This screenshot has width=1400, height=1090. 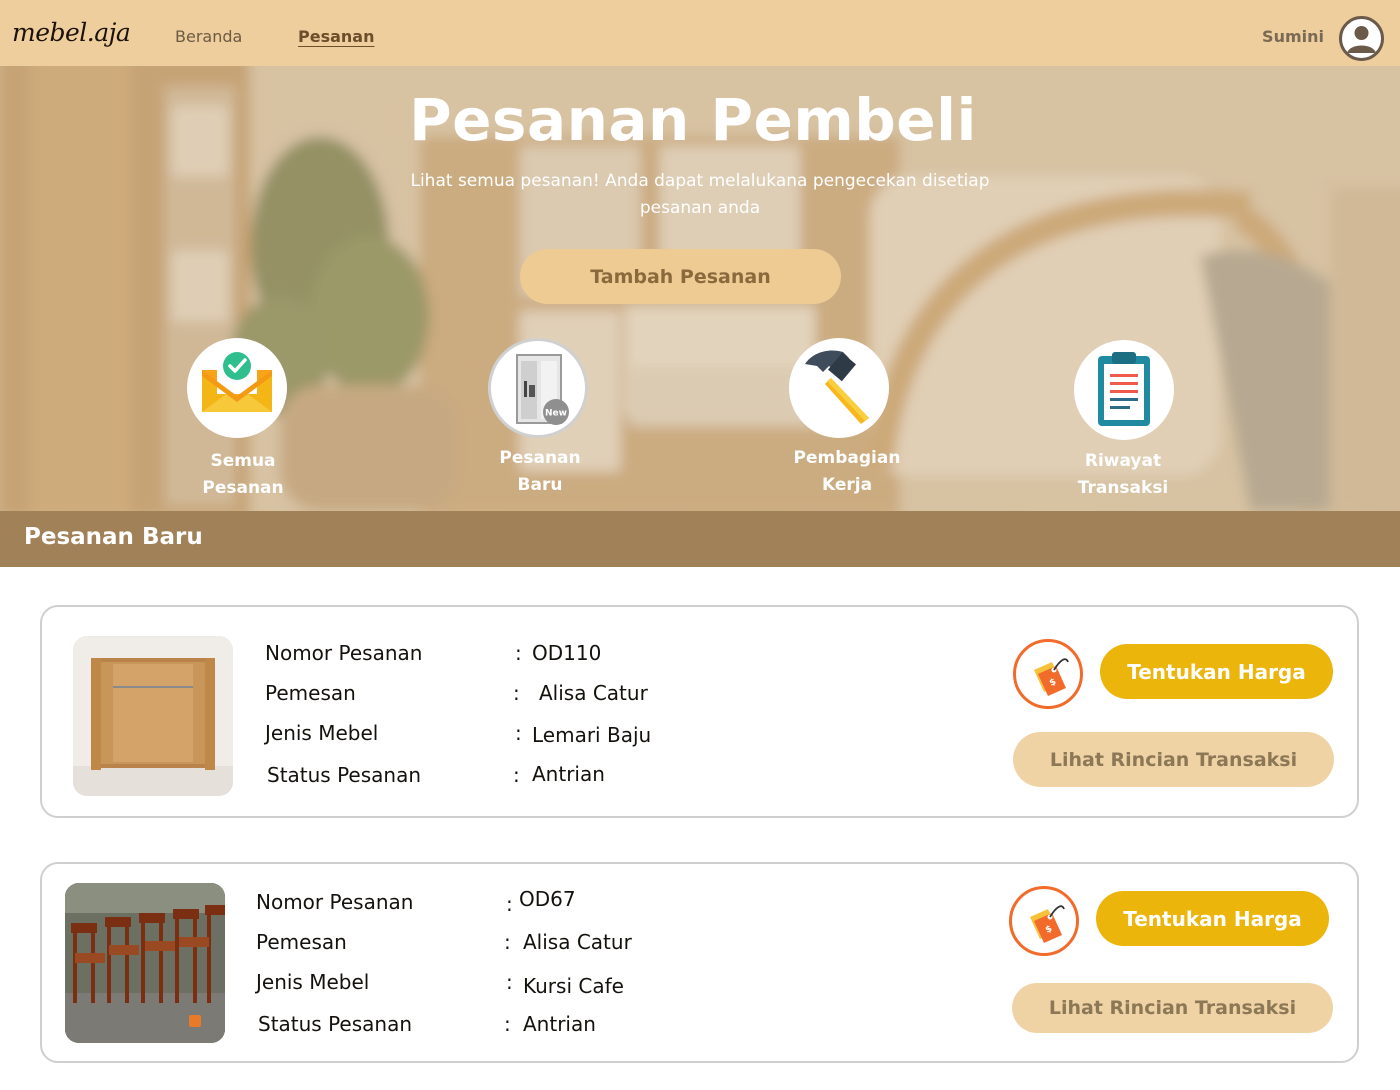 I want to click on section-title: Pesanan Baru, so click(x=113, y=537).